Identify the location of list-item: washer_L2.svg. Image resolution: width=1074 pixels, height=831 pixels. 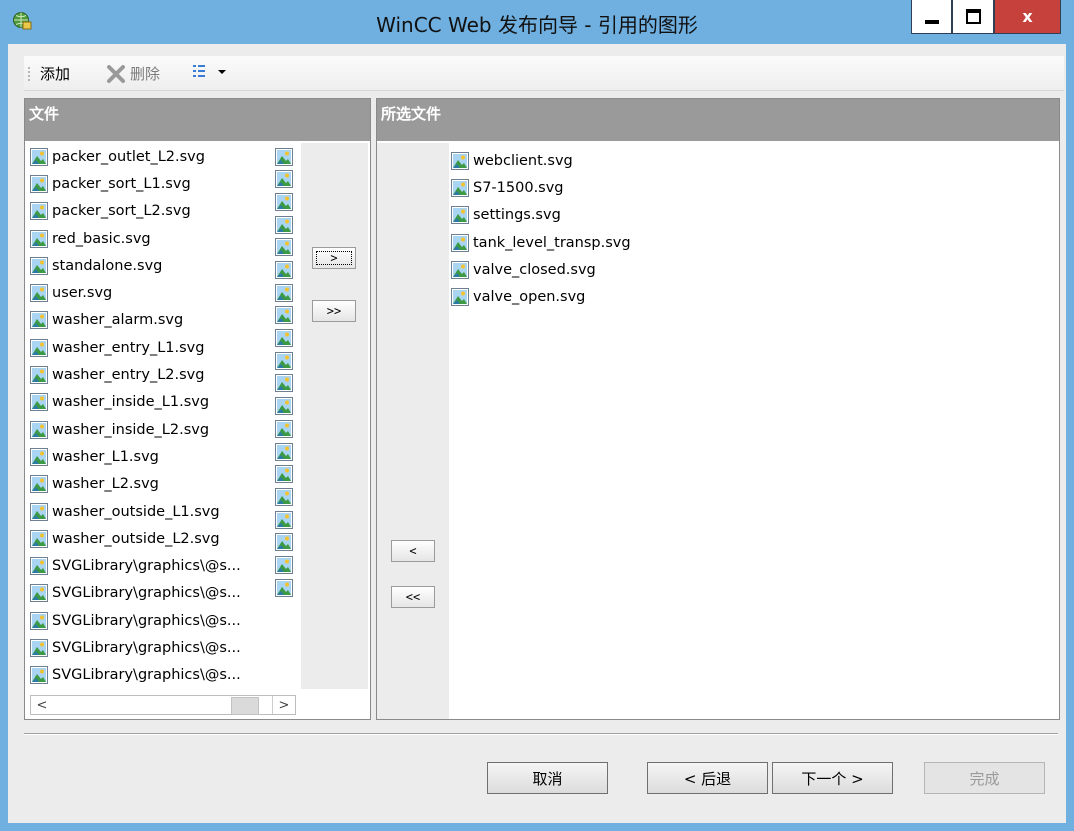
(165, 484).